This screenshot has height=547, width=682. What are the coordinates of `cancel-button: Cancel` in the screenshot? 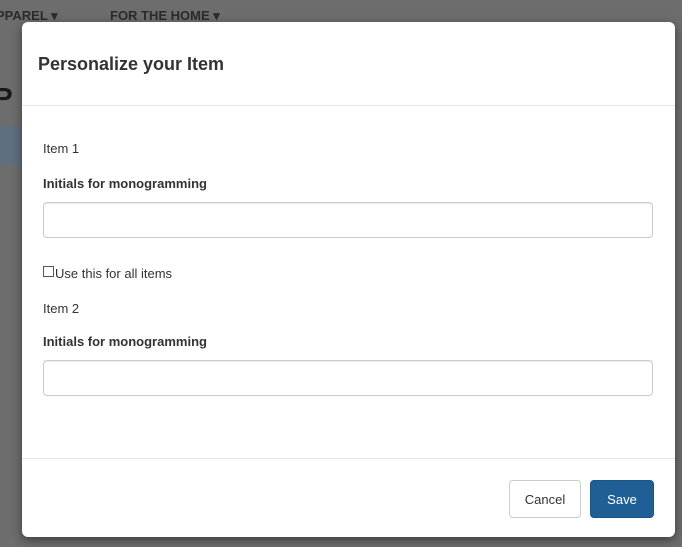 It's located at (545, 499).